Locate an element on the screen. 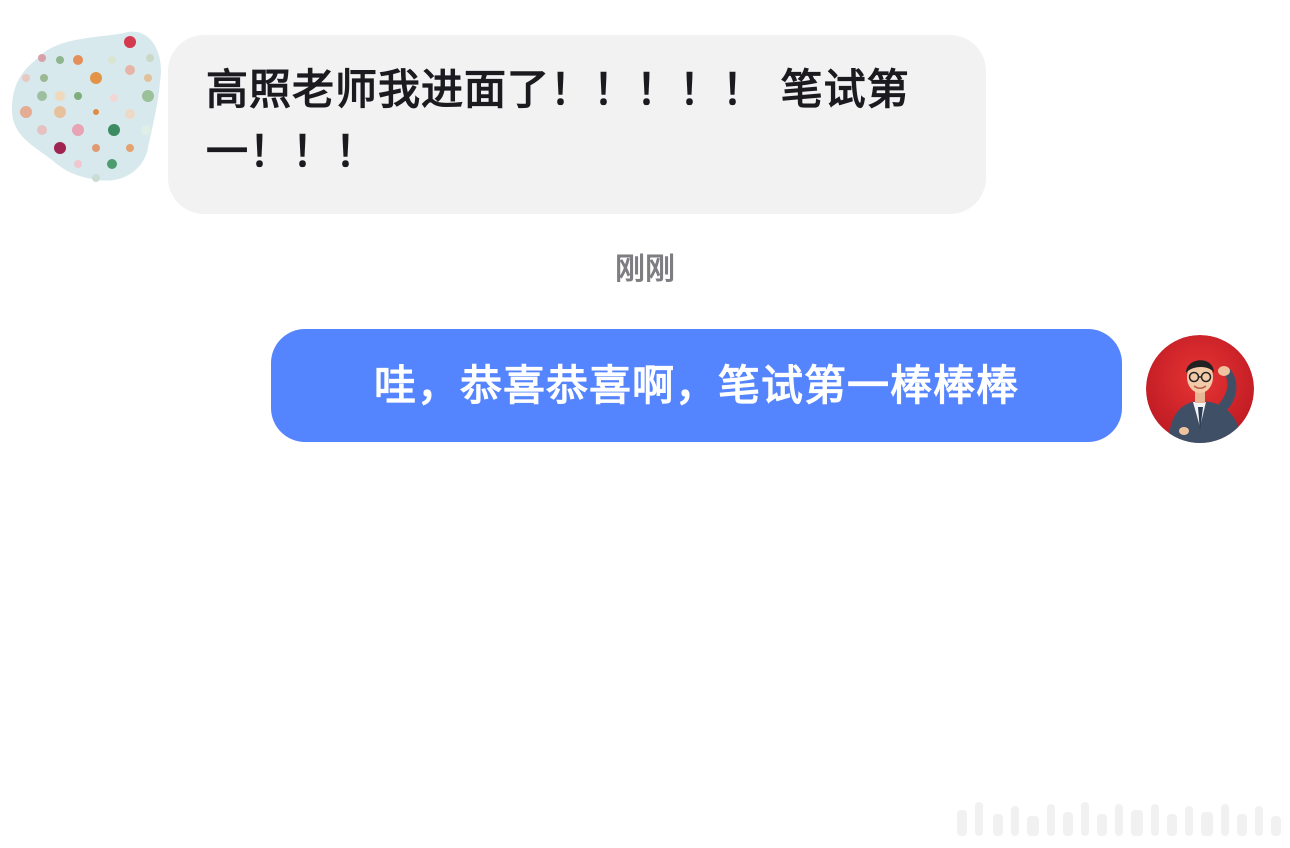  polka-dot-avatar-image is located at coordinates (86, 106).